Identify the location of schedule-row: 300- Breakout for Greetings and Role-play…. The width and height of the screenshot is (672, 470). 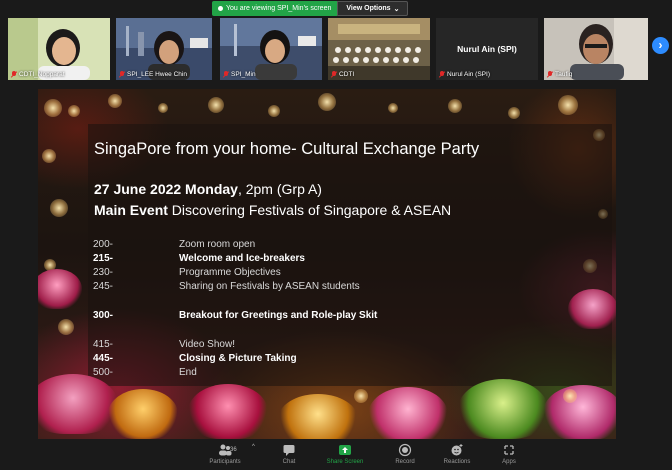
(235, 315).